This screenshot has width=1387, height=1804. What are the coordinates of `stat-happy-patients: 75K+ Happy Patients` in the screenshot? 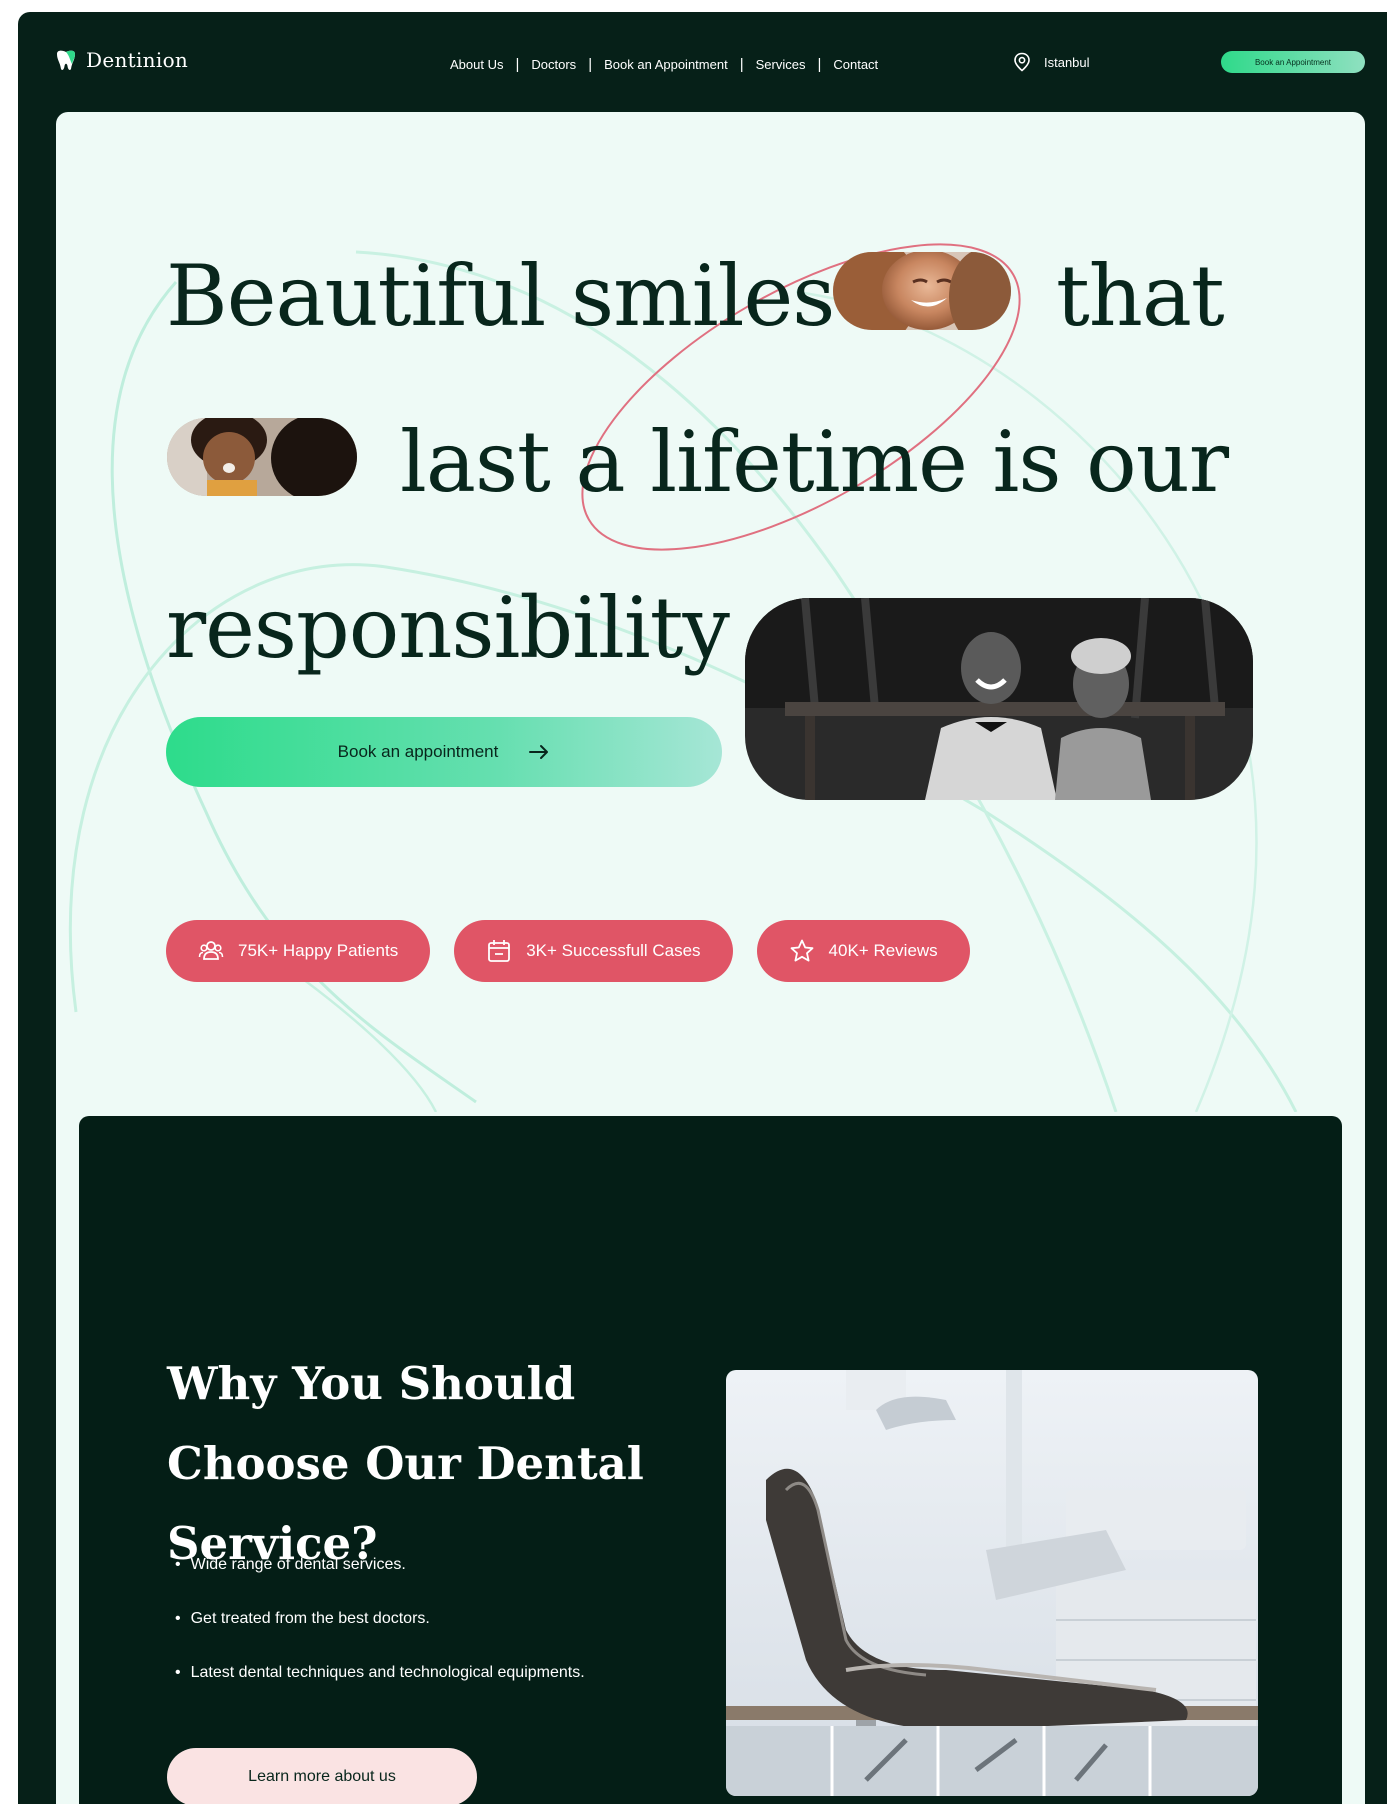 It's located at (298, 951).